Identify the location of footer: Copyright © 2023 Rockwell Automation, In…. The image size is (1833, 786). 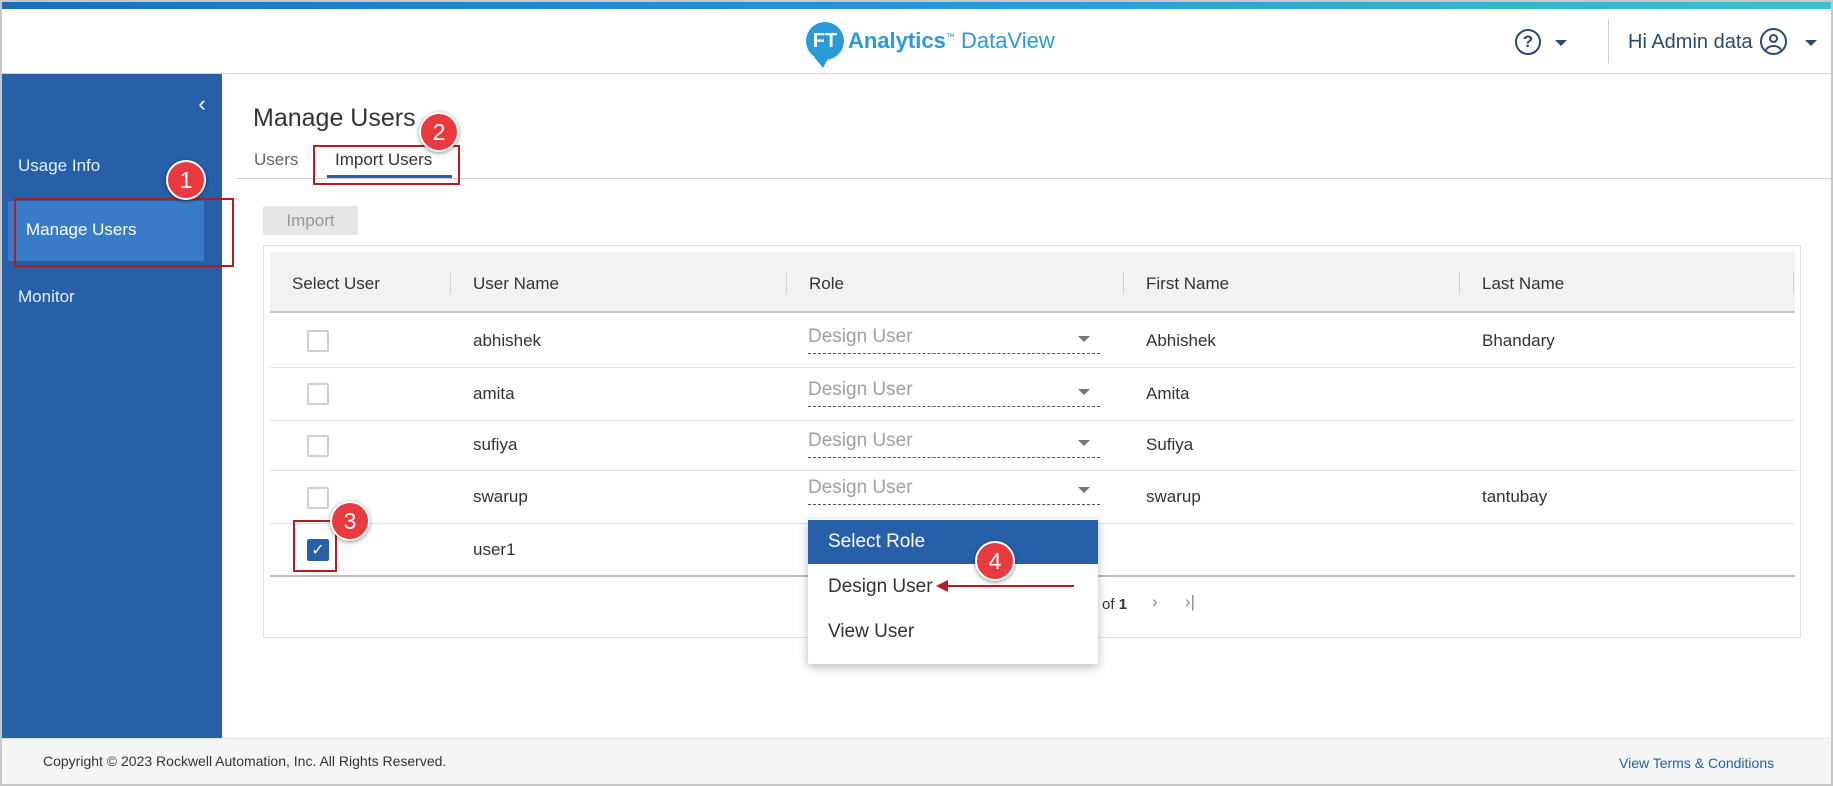
(916, 762).